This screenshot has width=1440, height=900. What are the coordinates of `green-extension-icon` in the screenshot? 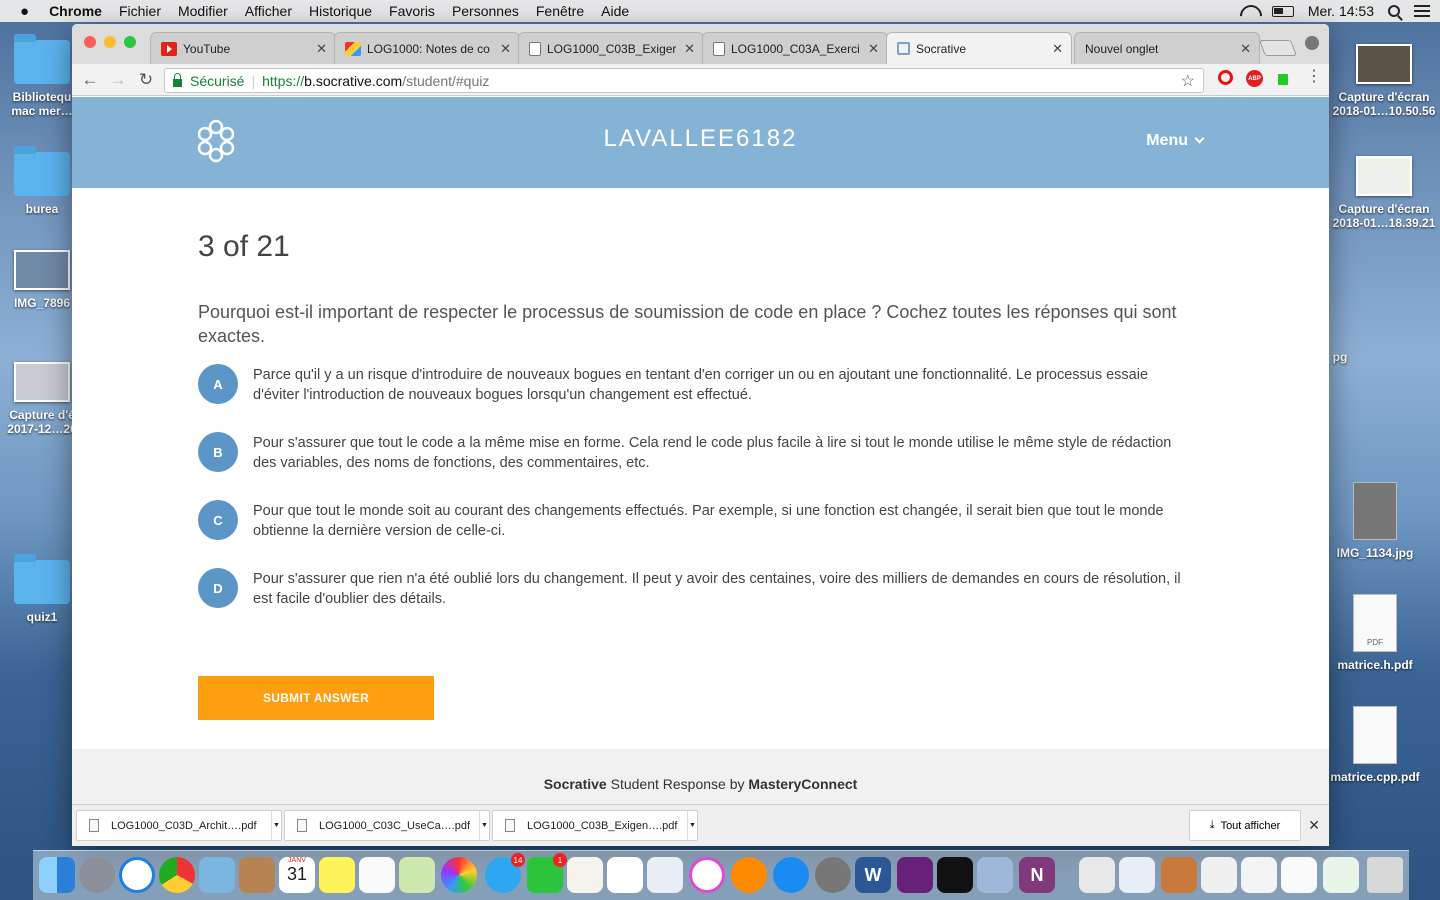 It's located at (1283, 79).